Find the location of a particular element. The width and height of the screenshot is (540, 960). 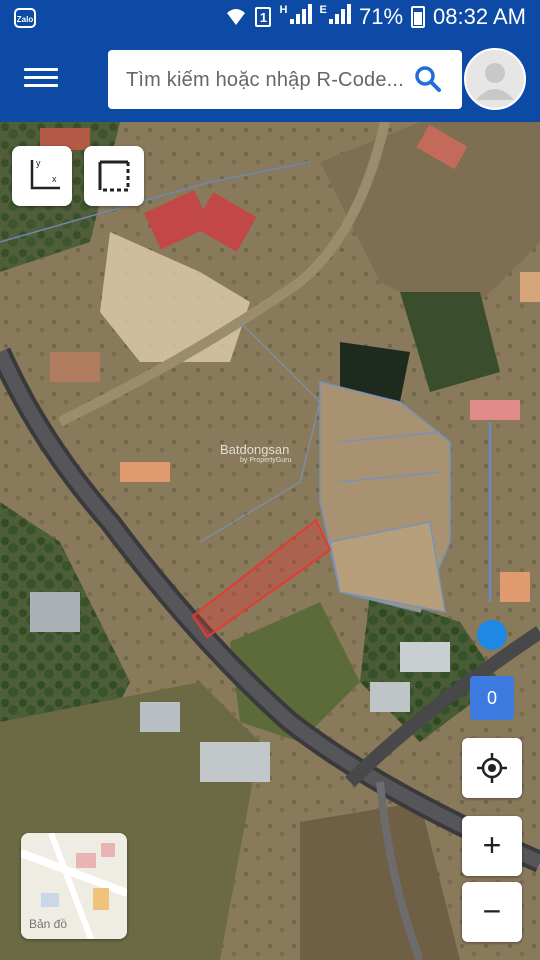

sim-icon: 1 is located at coordinates (263, 17).